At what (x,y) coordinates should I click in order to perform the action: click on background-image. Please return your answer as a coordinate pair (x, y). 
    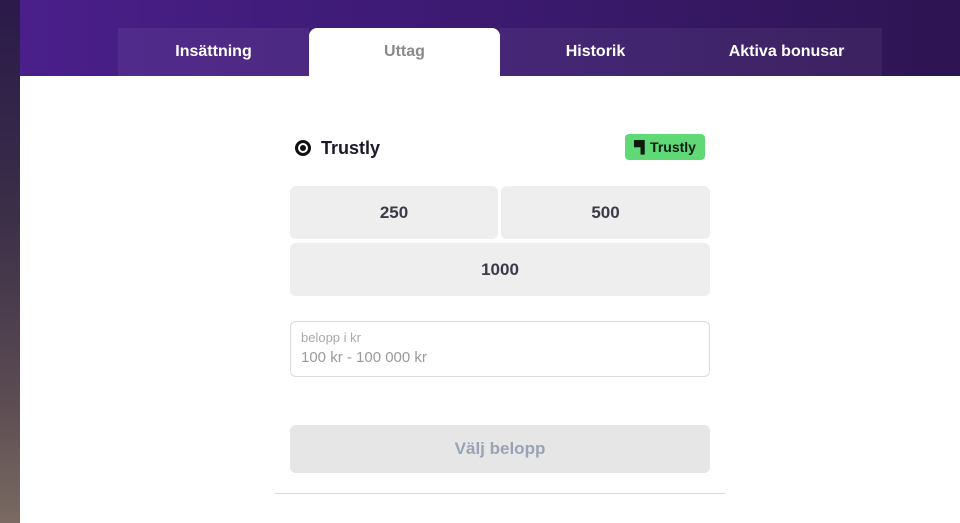
    Looking at the image, I should click on (10, 261).